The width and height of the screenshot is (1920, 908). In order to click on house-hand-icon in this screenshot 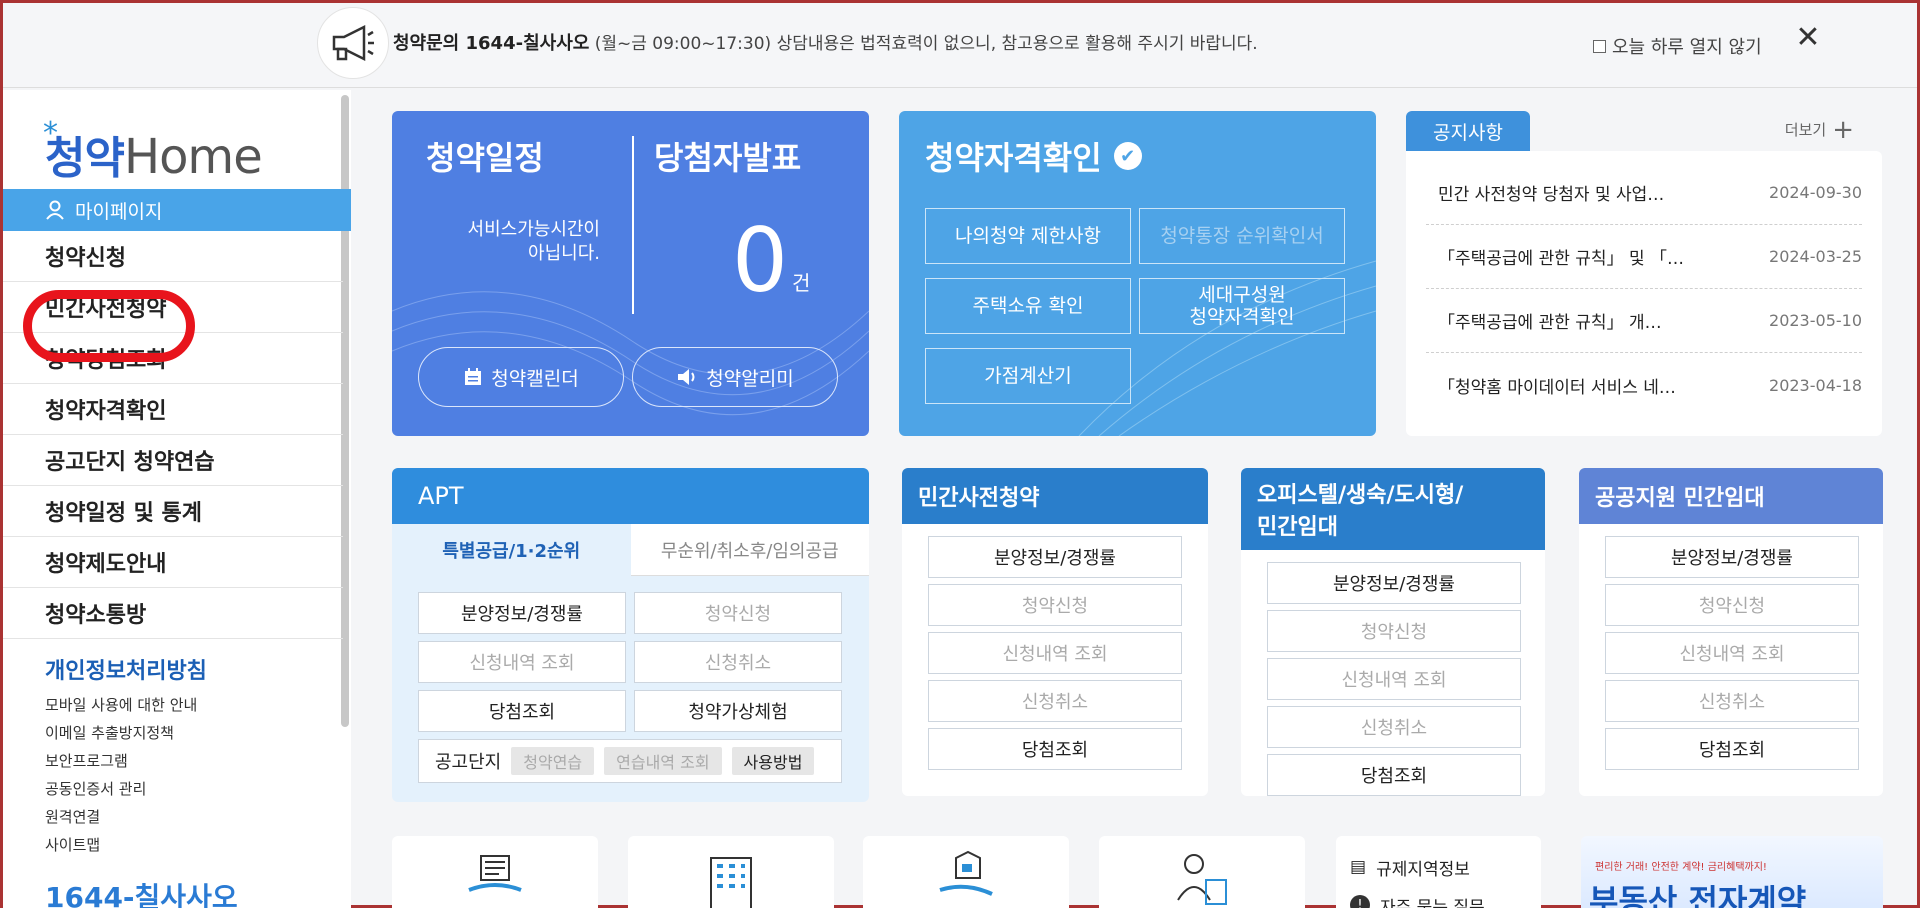, I will do `click(966, 873)`.